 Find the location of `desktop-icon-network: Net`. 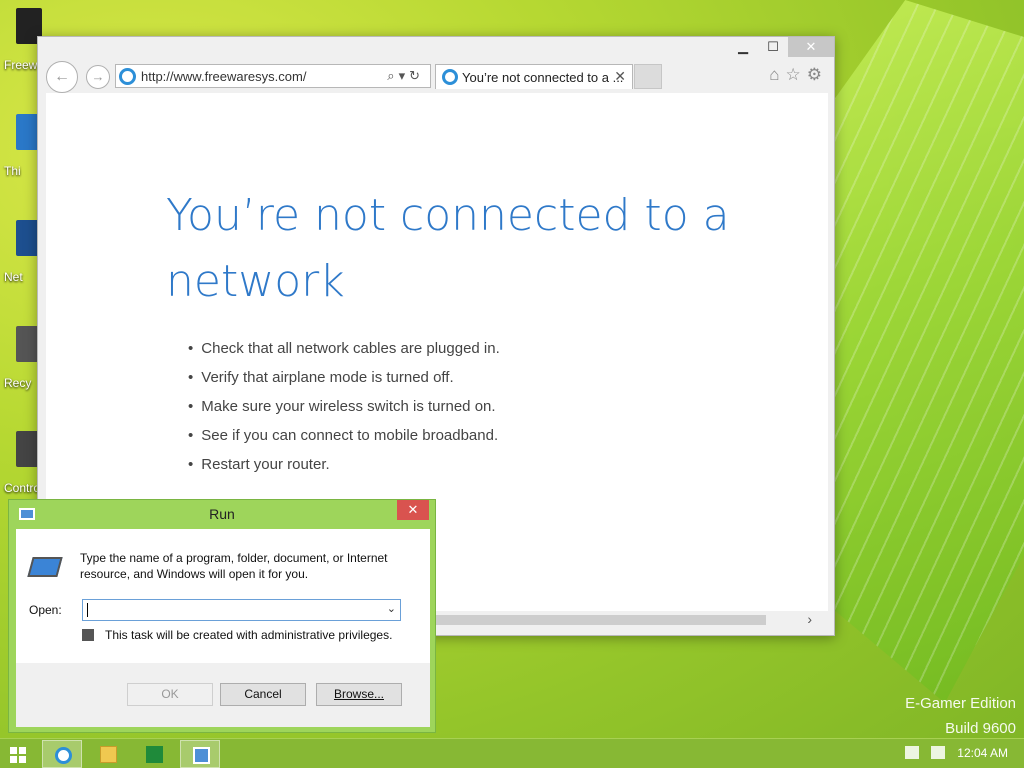

desktop-icon-network: Net is located at coordinates (21, 259).